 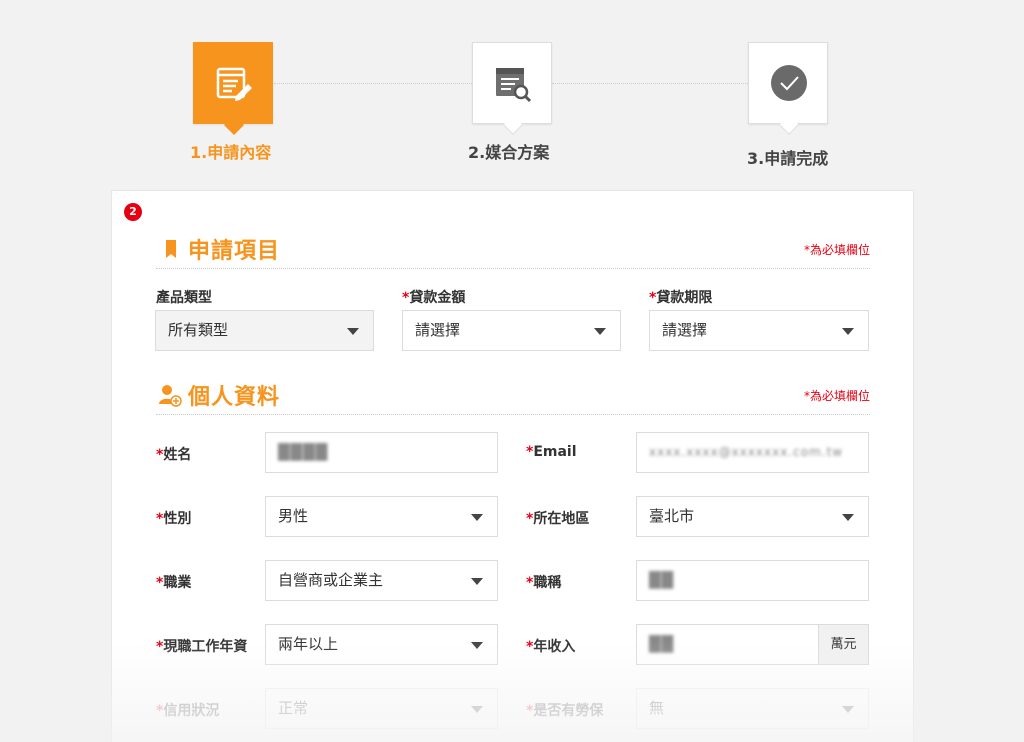 What do you see at coordinates (234, 84) in the screenshot?
I see `form-edit-icon` at bounding box center [234, 84].